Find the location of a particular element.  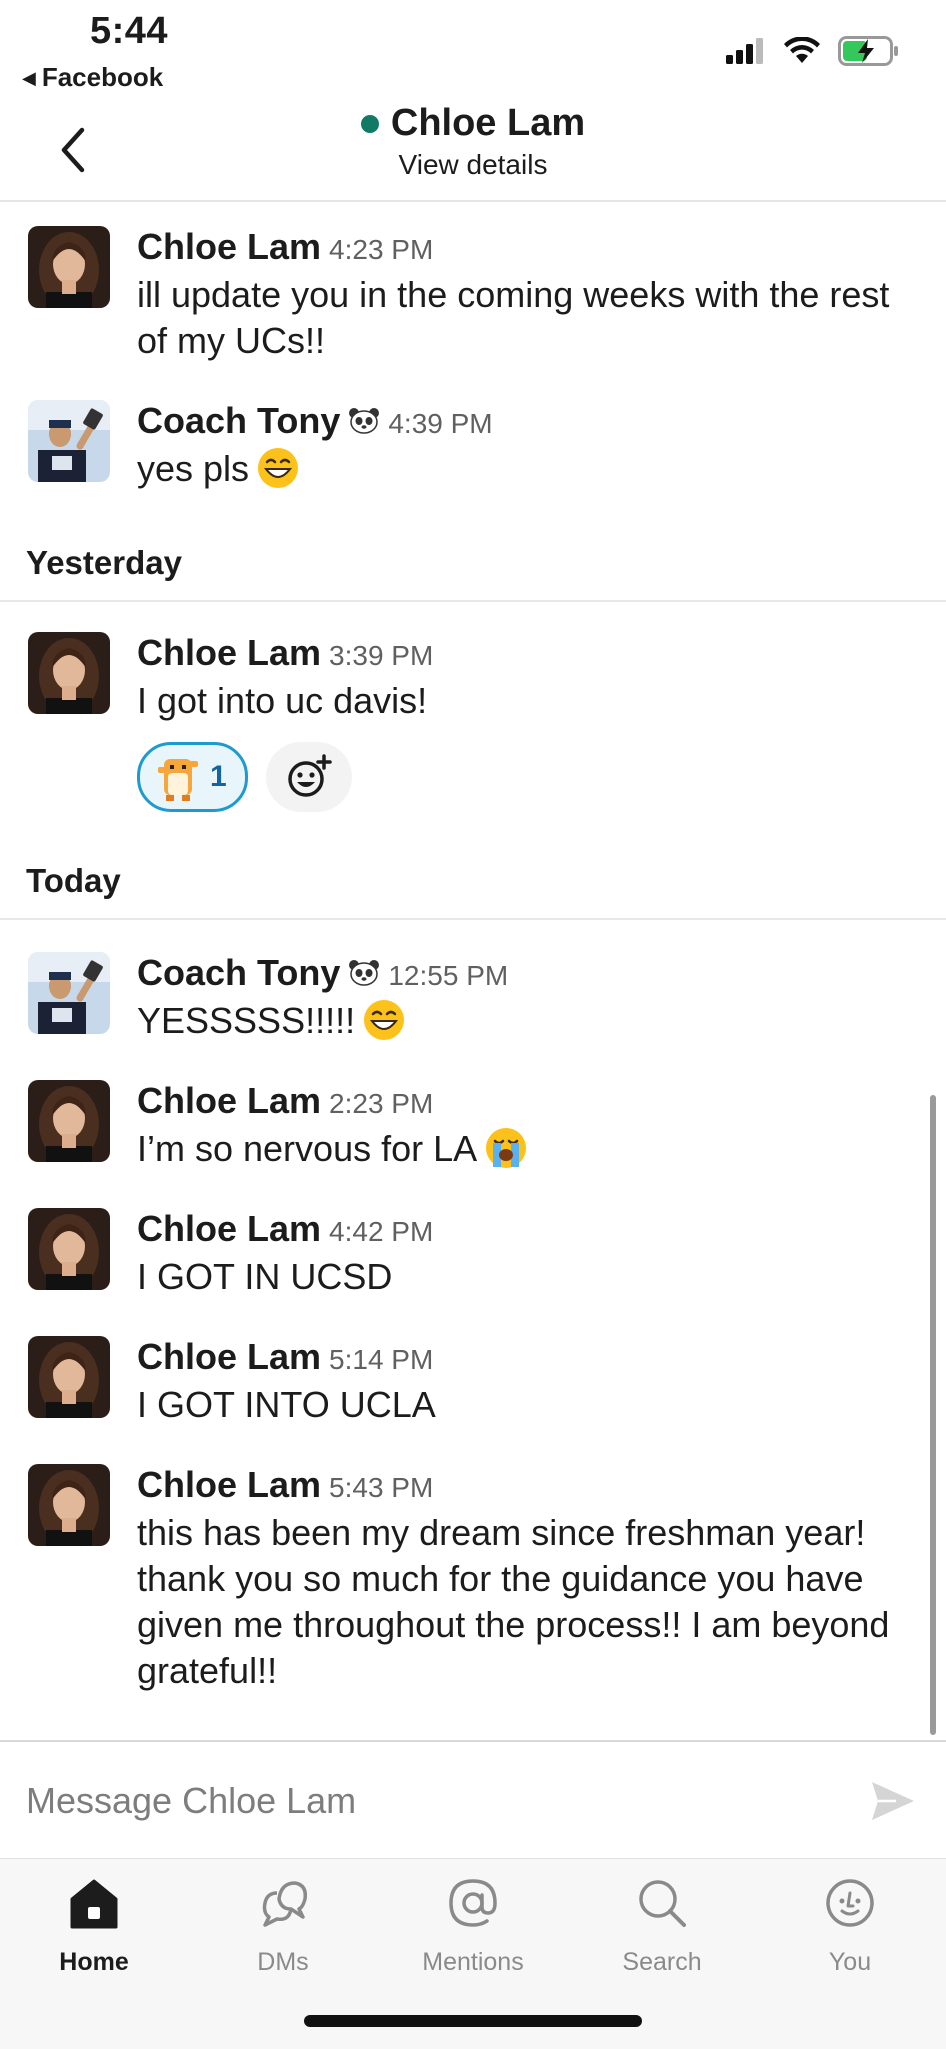

message-text: I got into uc davis! is located at coordinates (282, 700).